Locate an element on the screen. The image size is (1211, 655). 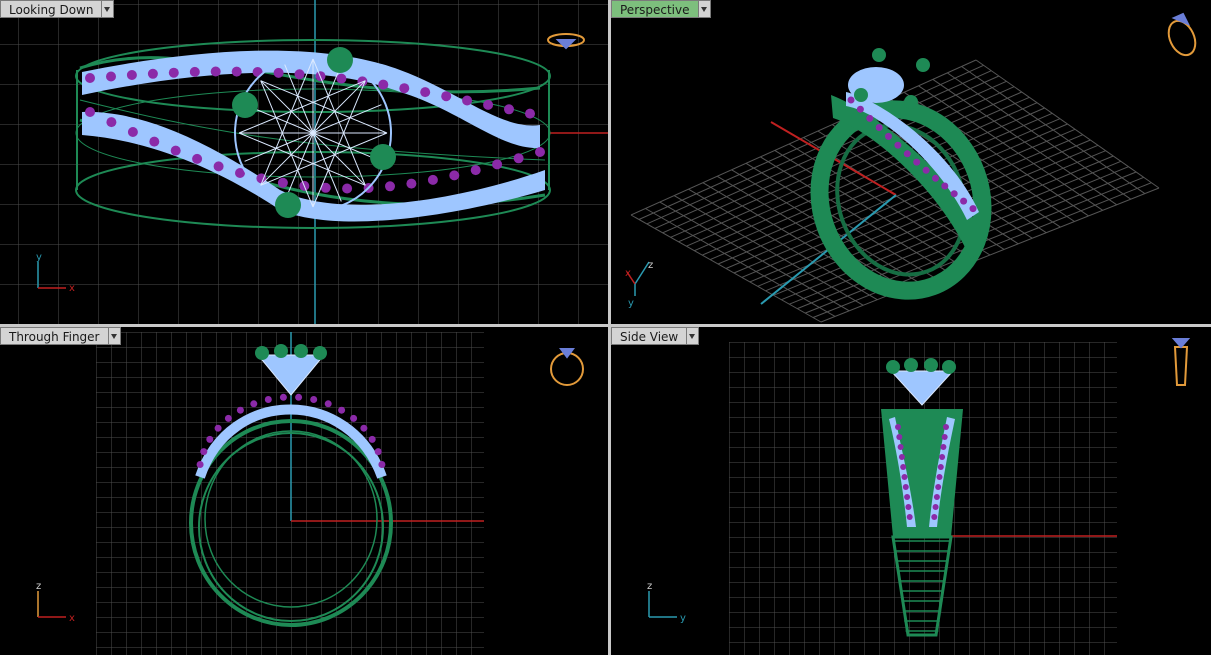
viewport-label: Side View is located at coordinates (649, 336).